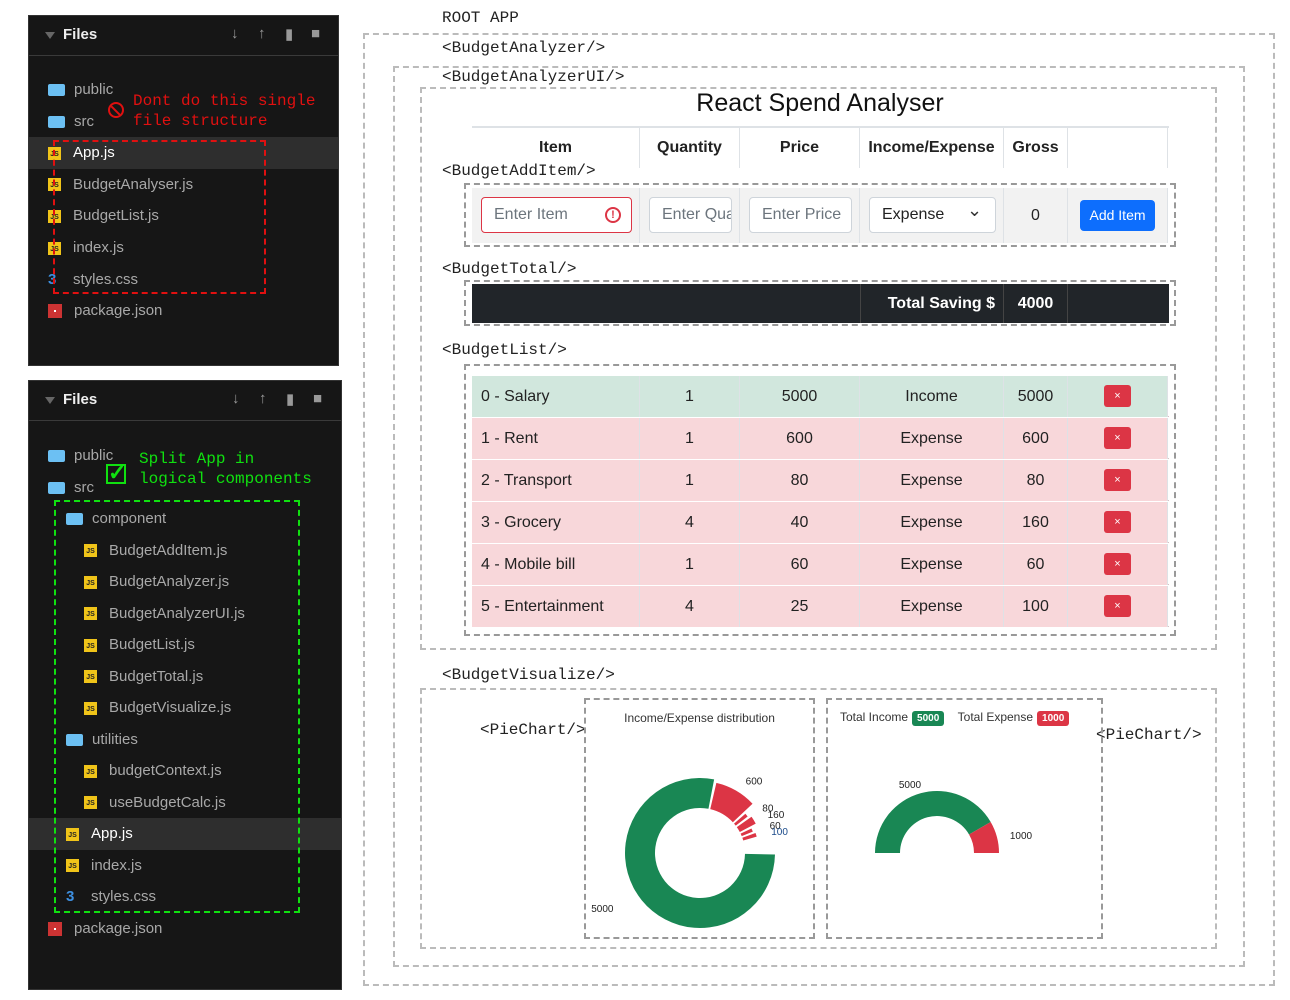 The image size is (1290, 1000). I want to click on charts-svg: 5000600801606010050001000, so click(812, 852).